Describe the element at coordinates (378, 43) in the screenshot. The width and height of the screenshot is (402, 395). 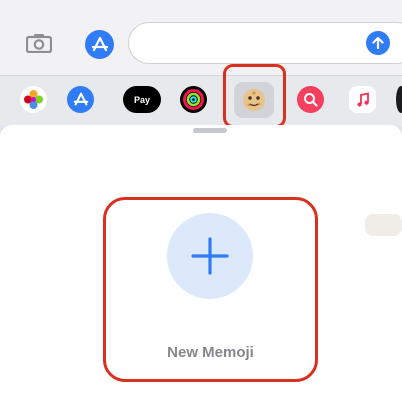
I see `send-arrow-icon` at that location.